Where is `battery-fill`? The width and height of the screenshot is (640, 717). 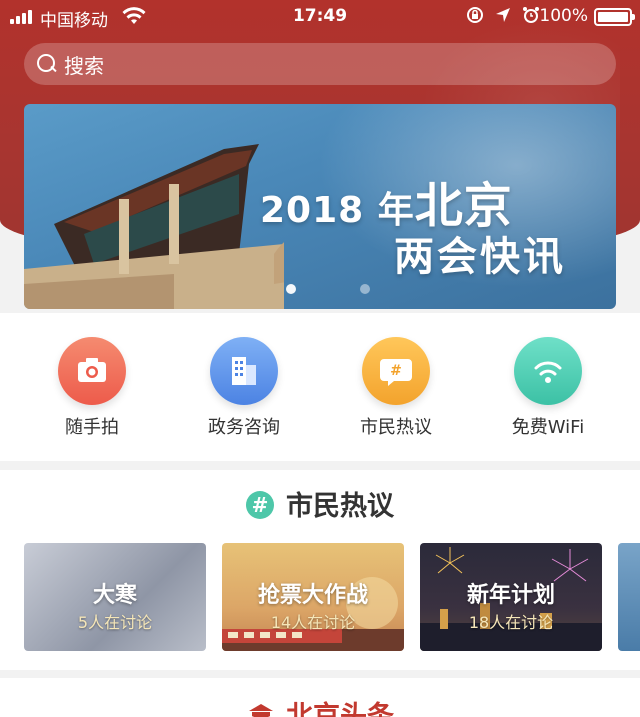 battery-fill is located at coordinates (613, 17).